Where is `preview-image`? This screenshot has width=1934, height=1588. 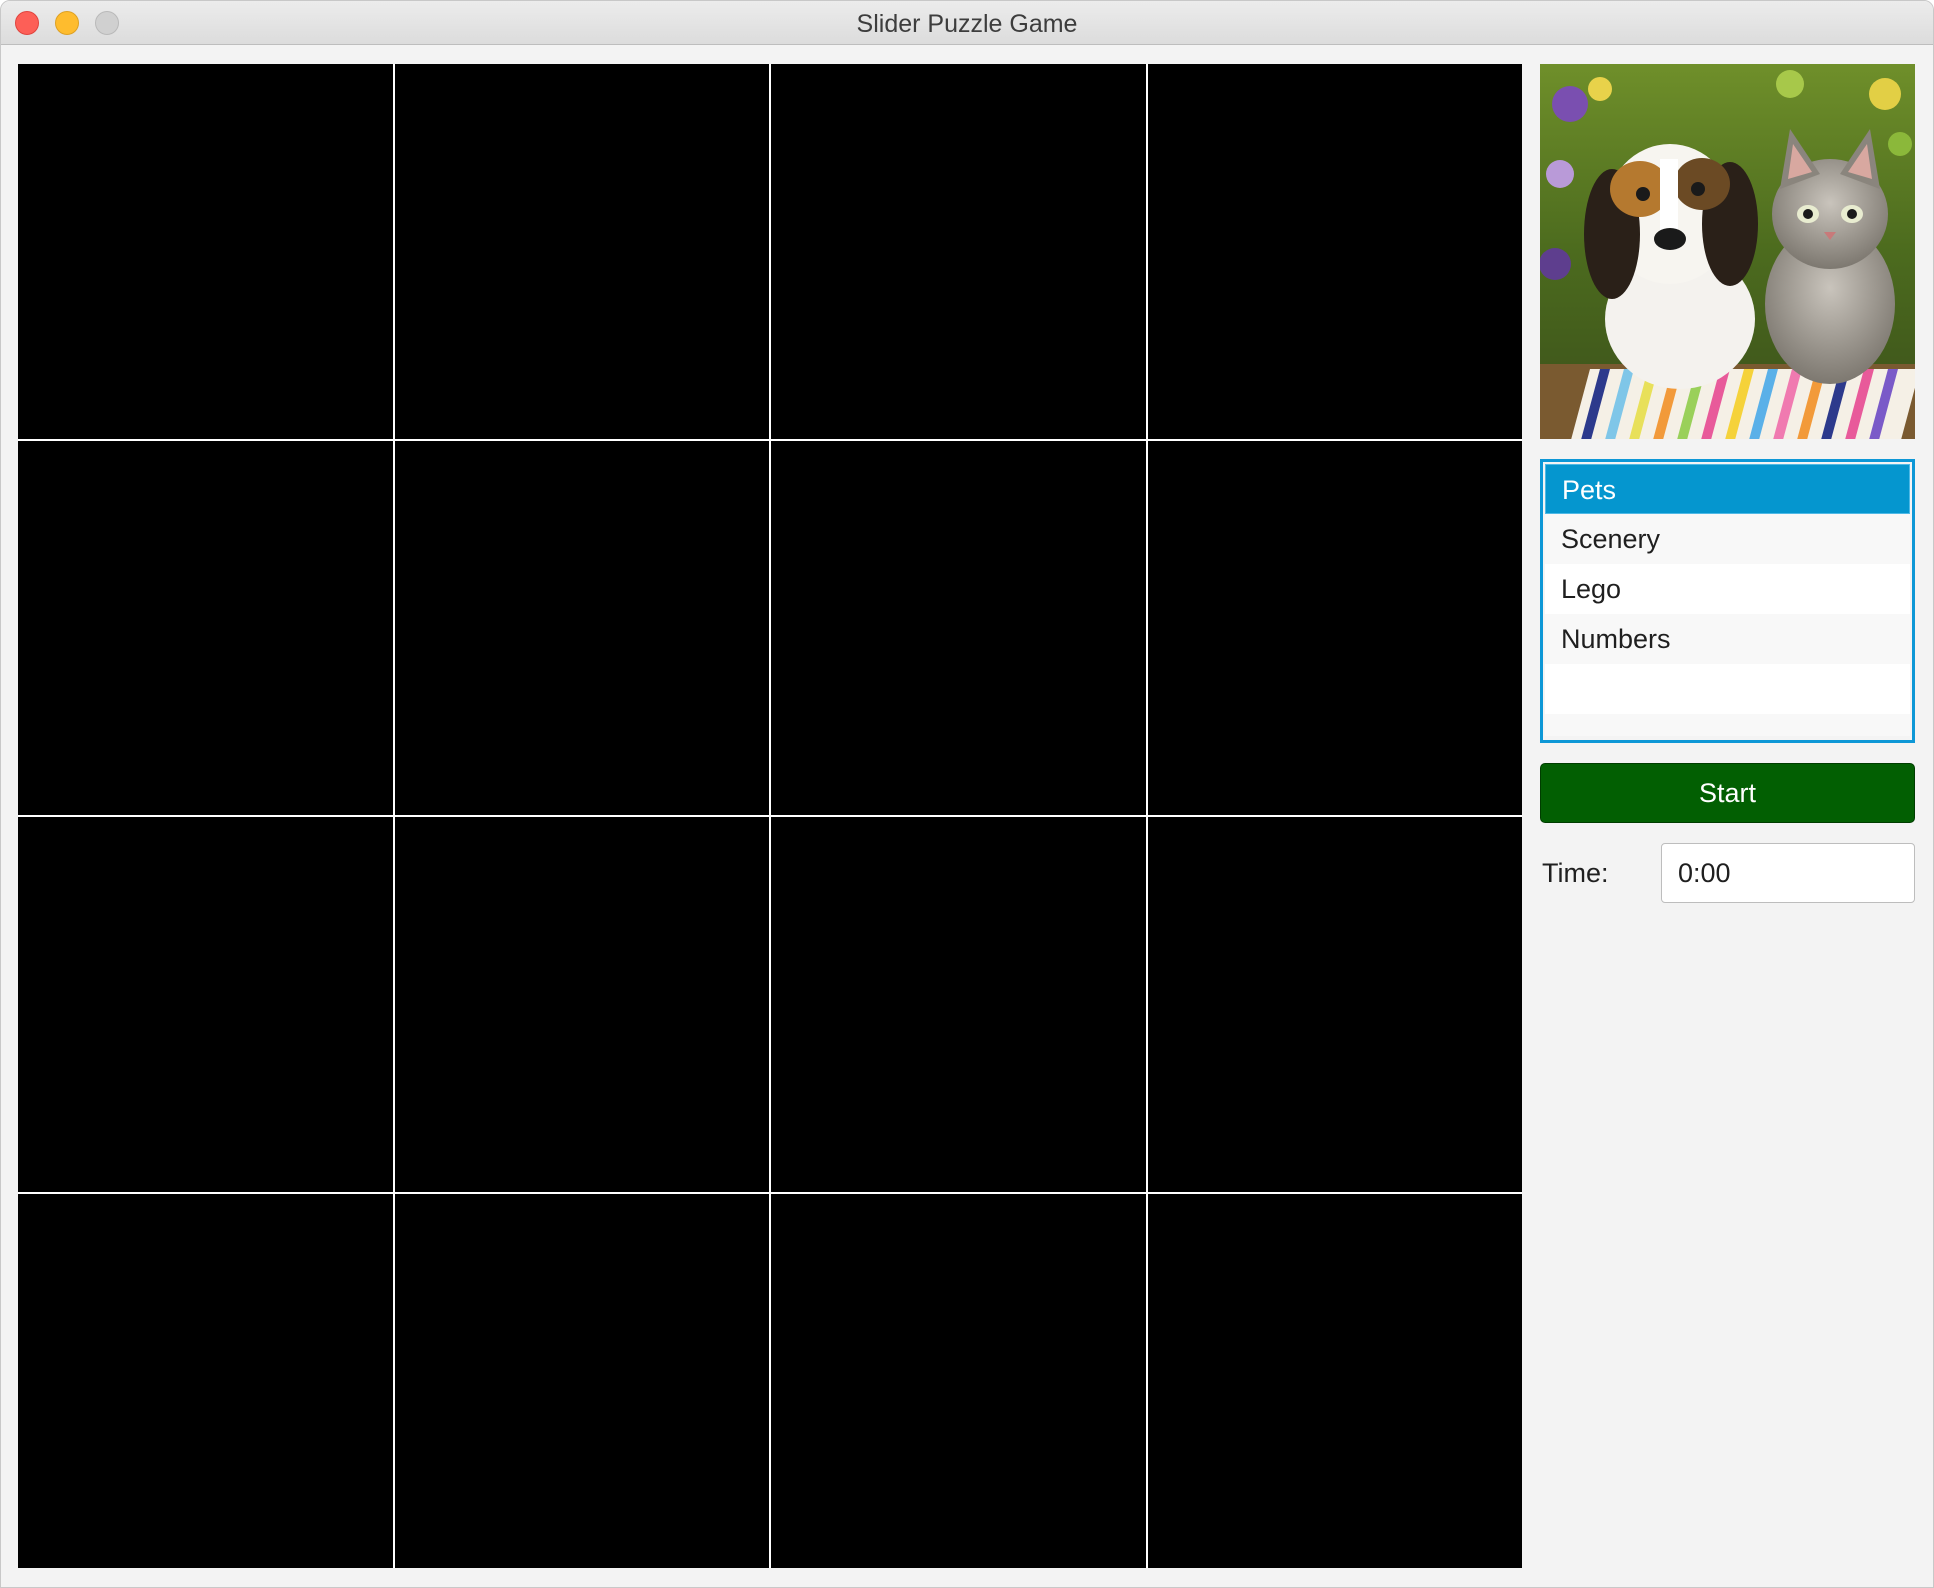 preview-image is located at coordinates (1727, 251).